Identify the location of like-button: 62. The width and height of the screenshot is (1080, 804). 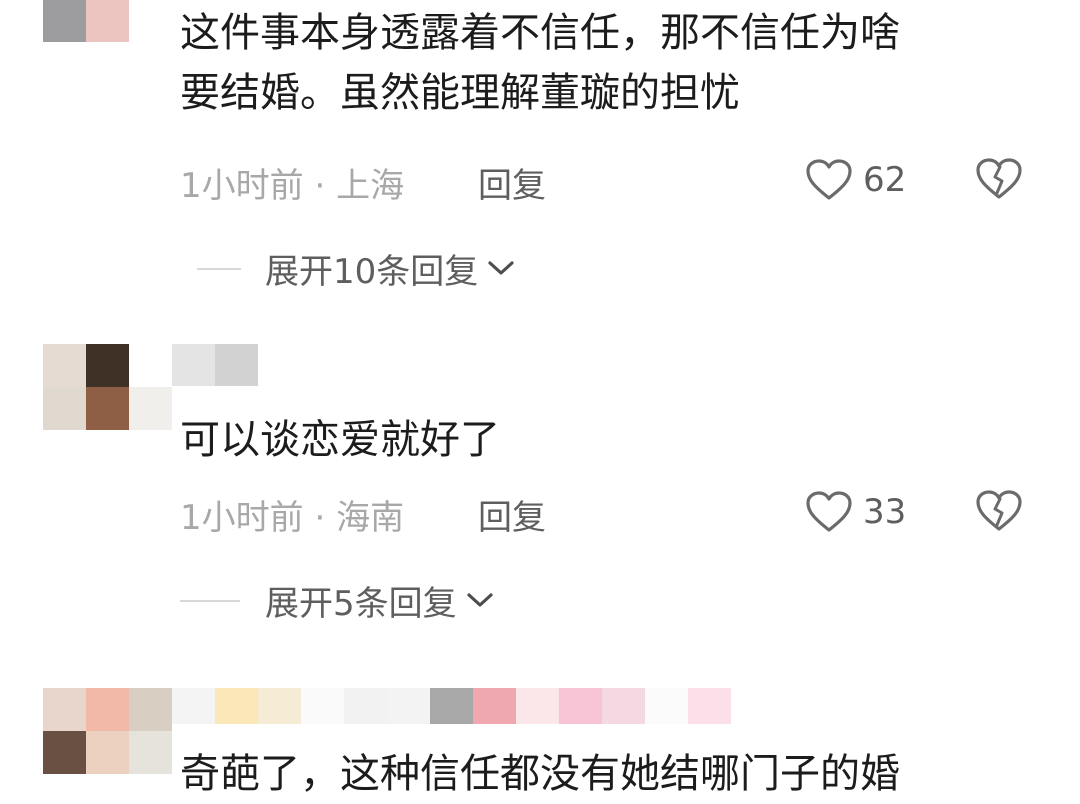
(855, 180).